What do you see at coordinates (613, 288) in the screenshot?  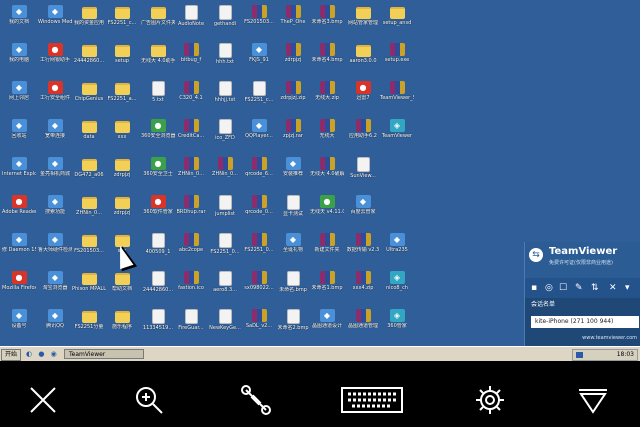 I see `panel-close-icon: ✕` at bounding box center [613, 288].